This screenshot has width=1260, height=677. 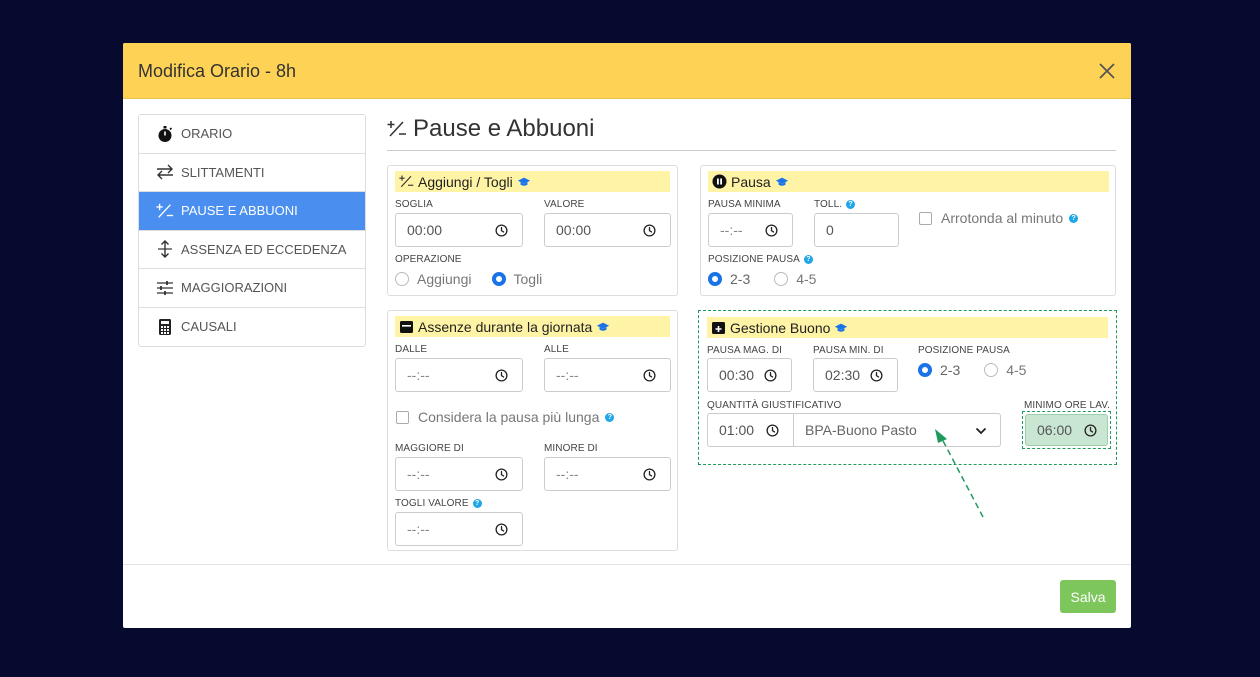 What do you see at coordinates (504, 128) in the screenshot?
I see `page-title-text: Pause e Abbuoni` at bounding box center [504, 128].